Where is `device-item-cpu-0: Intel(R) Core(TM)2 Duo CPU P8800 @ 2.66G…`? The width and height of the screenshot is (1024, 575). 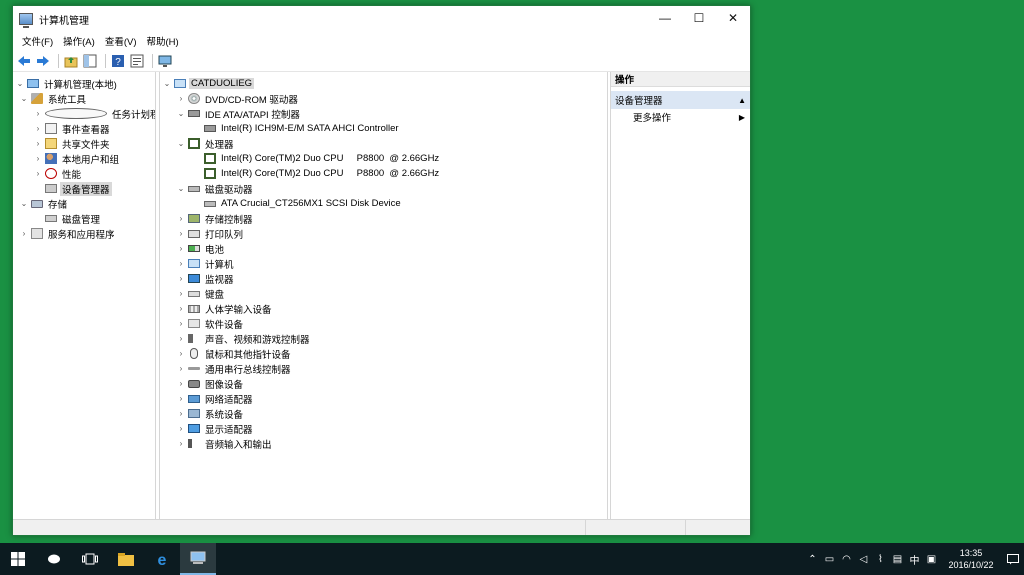
device-item-cpu-0: Intel(R) Core(TM)2 Duo CPU P8800 @ 2.66G… is located at coordinates (316, 158).